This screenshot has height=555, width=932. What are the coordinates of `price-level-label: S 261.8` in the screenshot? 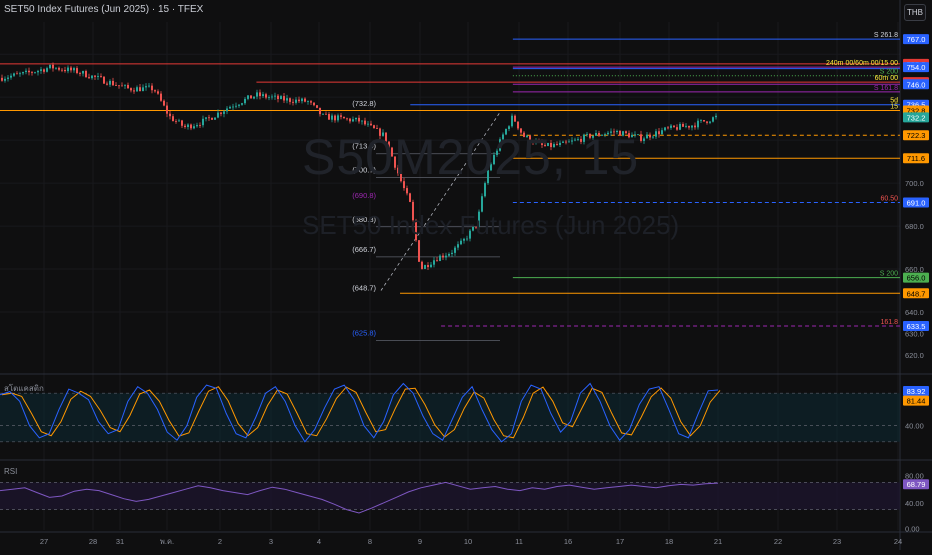 It's located at (886, 35).